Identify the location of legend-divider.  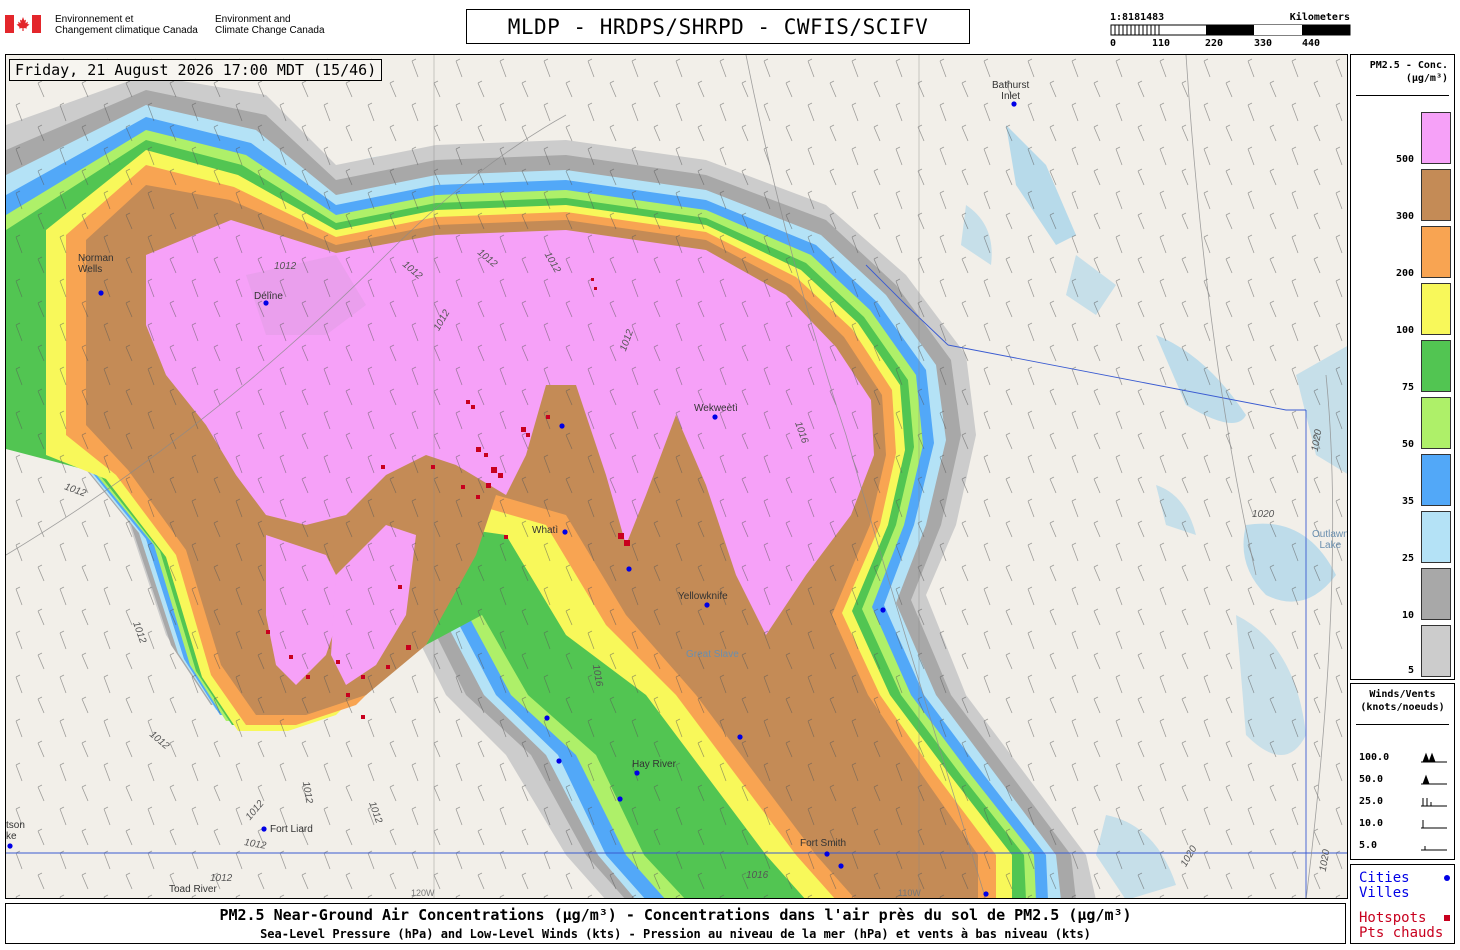
(1402, 95).